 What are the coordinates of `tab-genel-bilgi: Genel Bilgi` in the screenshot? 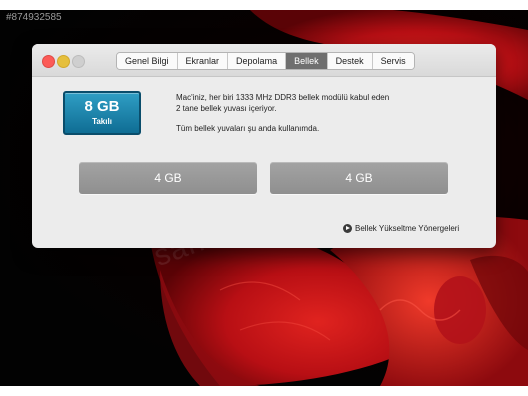 It's located at (147, 61).